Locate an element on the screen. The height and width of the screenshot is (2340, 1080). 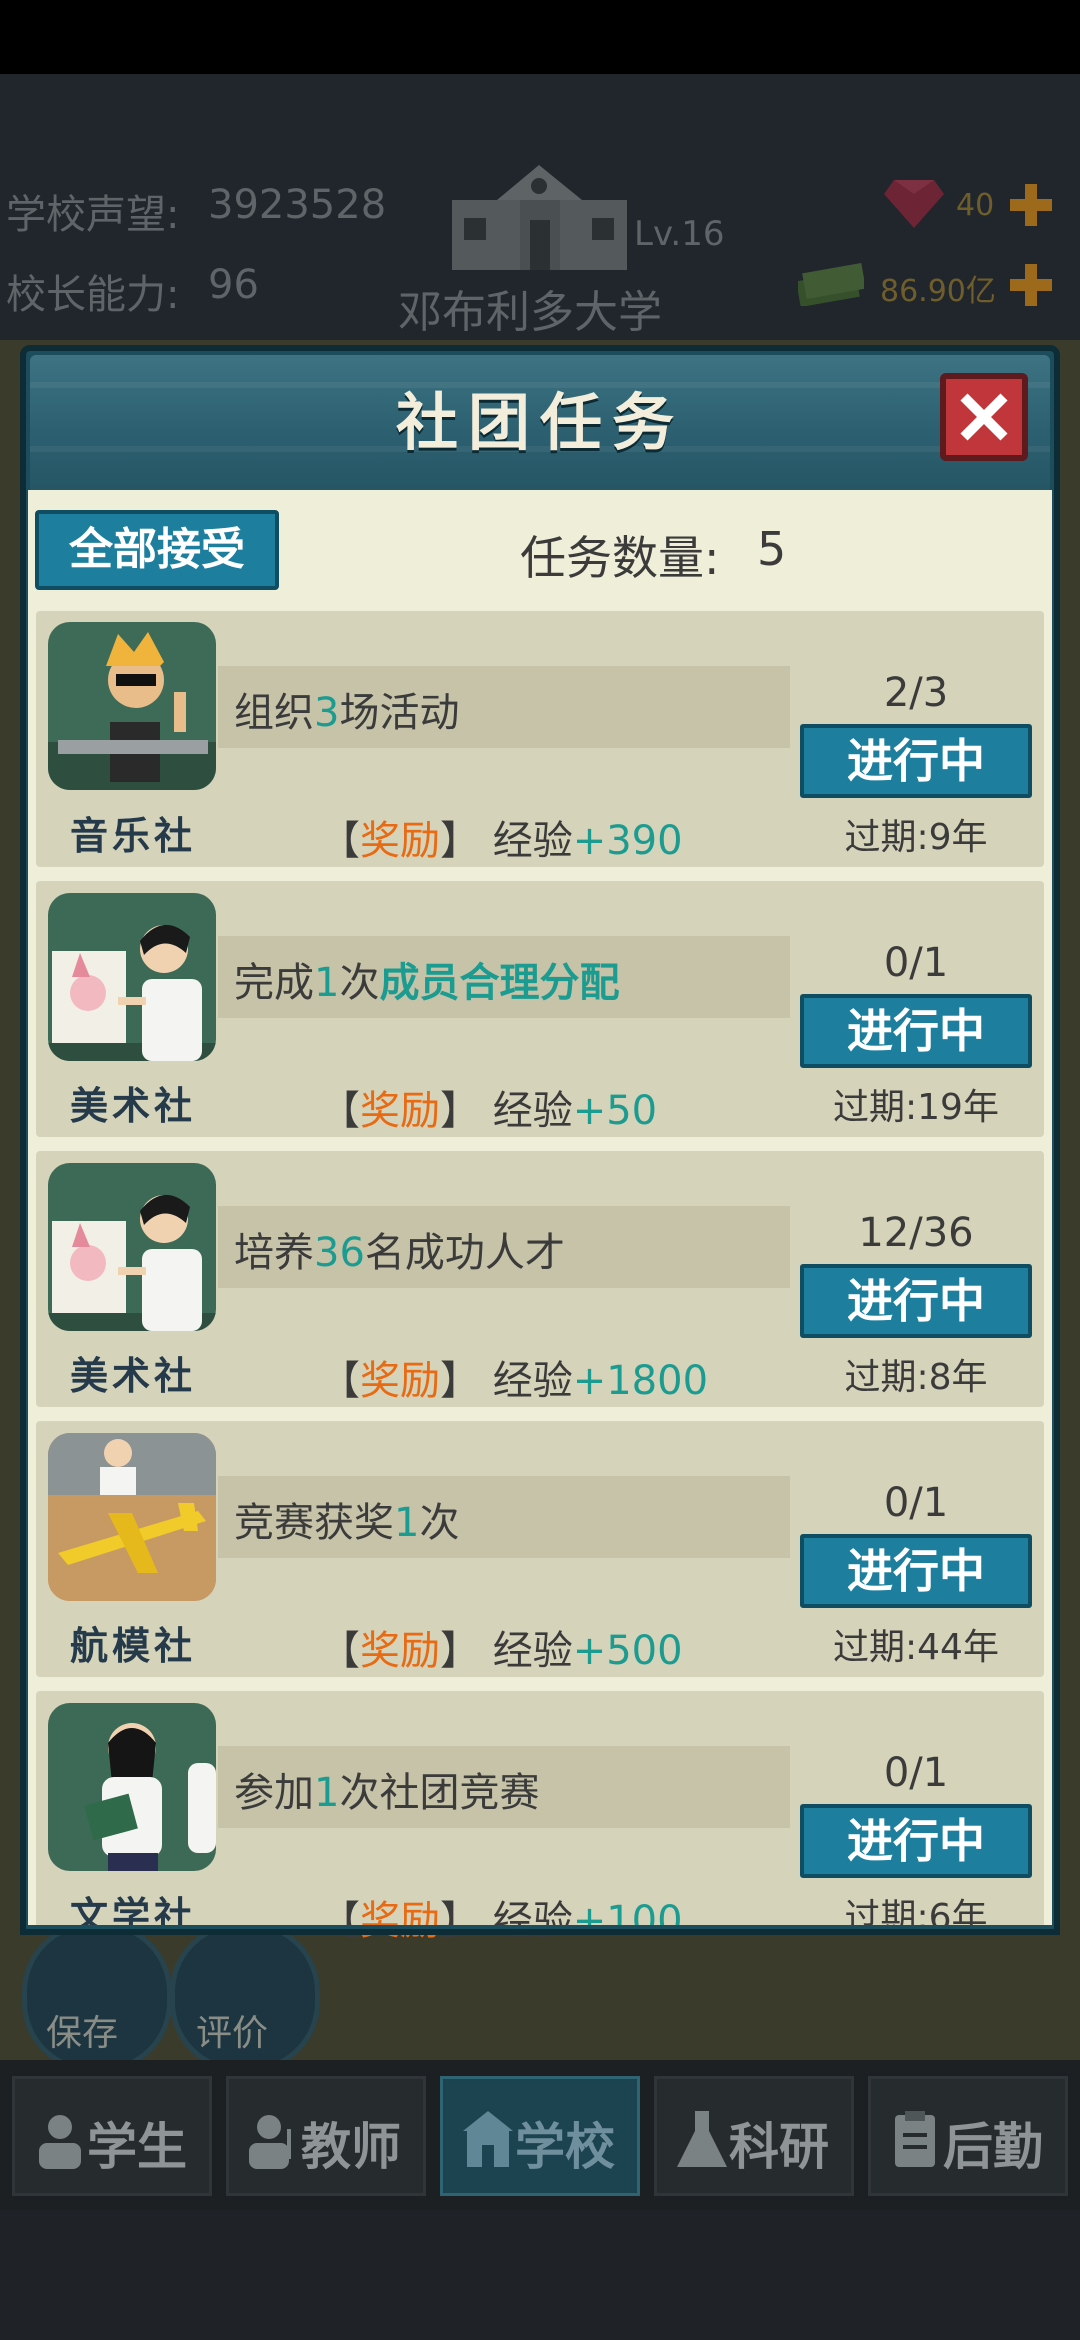
close-button is located at coordinates (984, 417).